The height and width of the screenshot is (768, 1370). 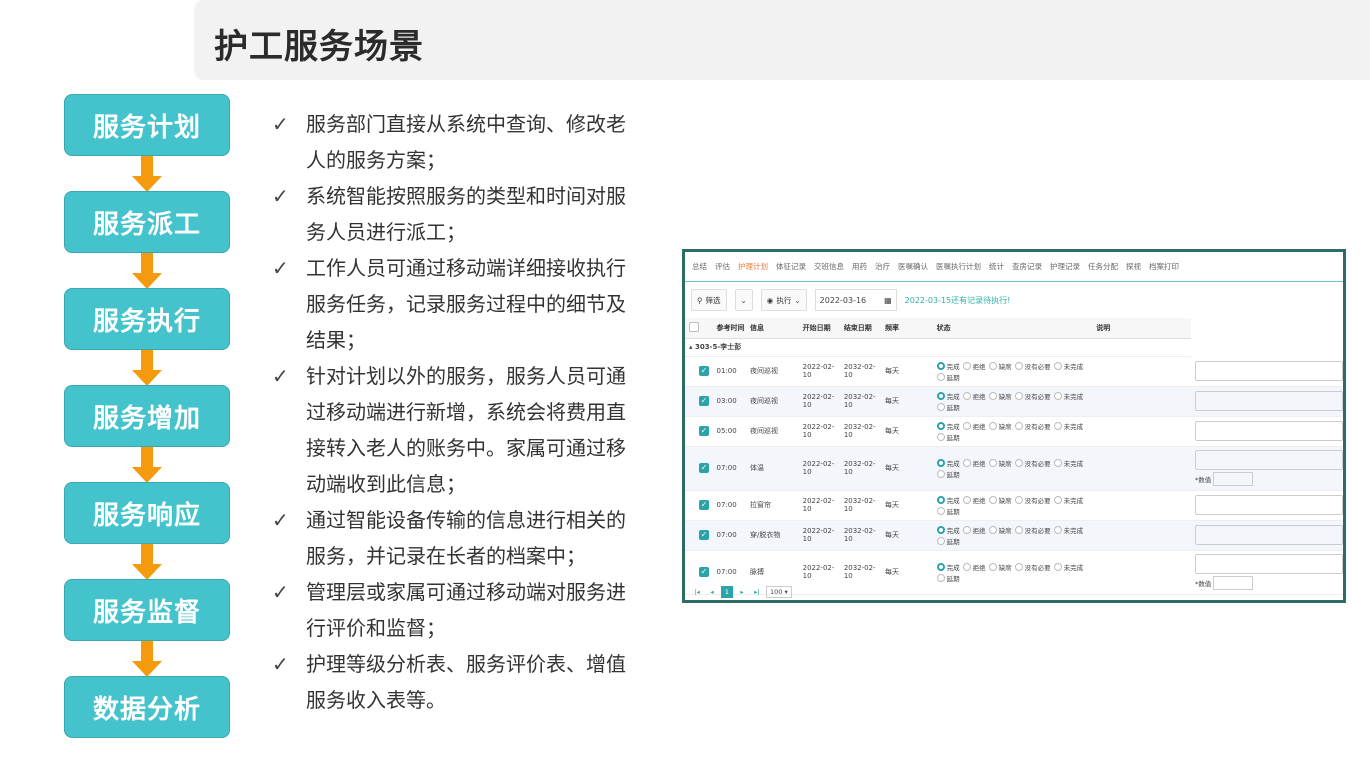 I want to click on tab-item: 交班信息, so click(x=829, y=266).